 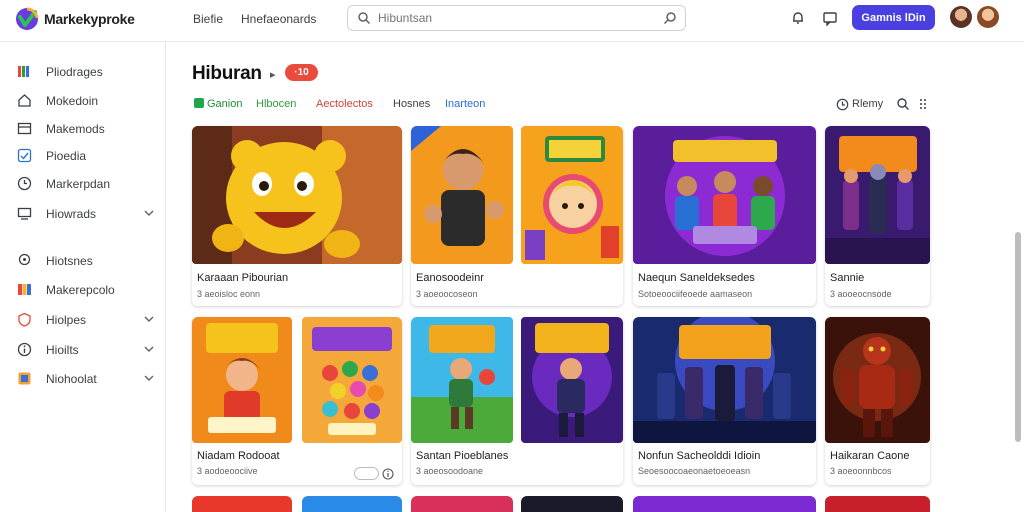 What do you see at coordinates (893, 17) in the screenshot?
I see `primary-action-button: Gamnis lDin` at bounding box center [893, 17].